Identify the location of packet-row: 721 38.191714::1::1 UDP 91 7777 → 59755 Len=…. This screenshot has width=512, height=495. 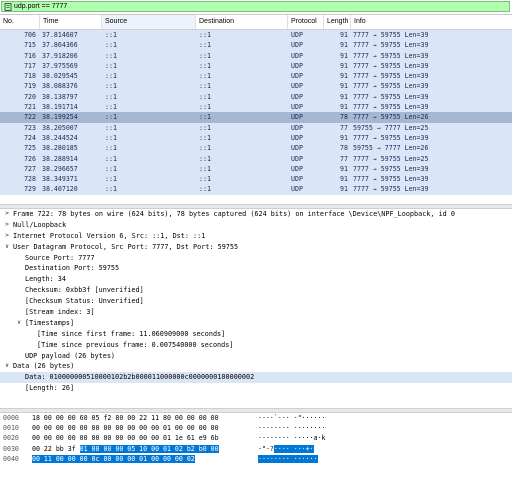
(256, 107).